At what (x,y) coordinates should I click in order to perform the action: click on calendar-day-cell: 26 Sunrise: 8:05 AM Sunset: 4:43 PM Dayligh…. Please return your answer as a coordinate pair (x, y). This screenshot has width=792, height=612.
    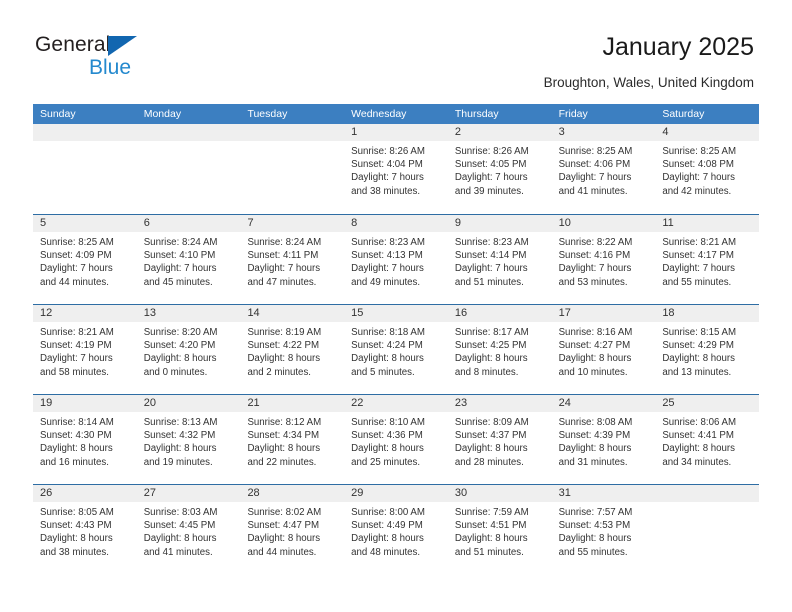
    Looking at the image, I should click on (85, 529).